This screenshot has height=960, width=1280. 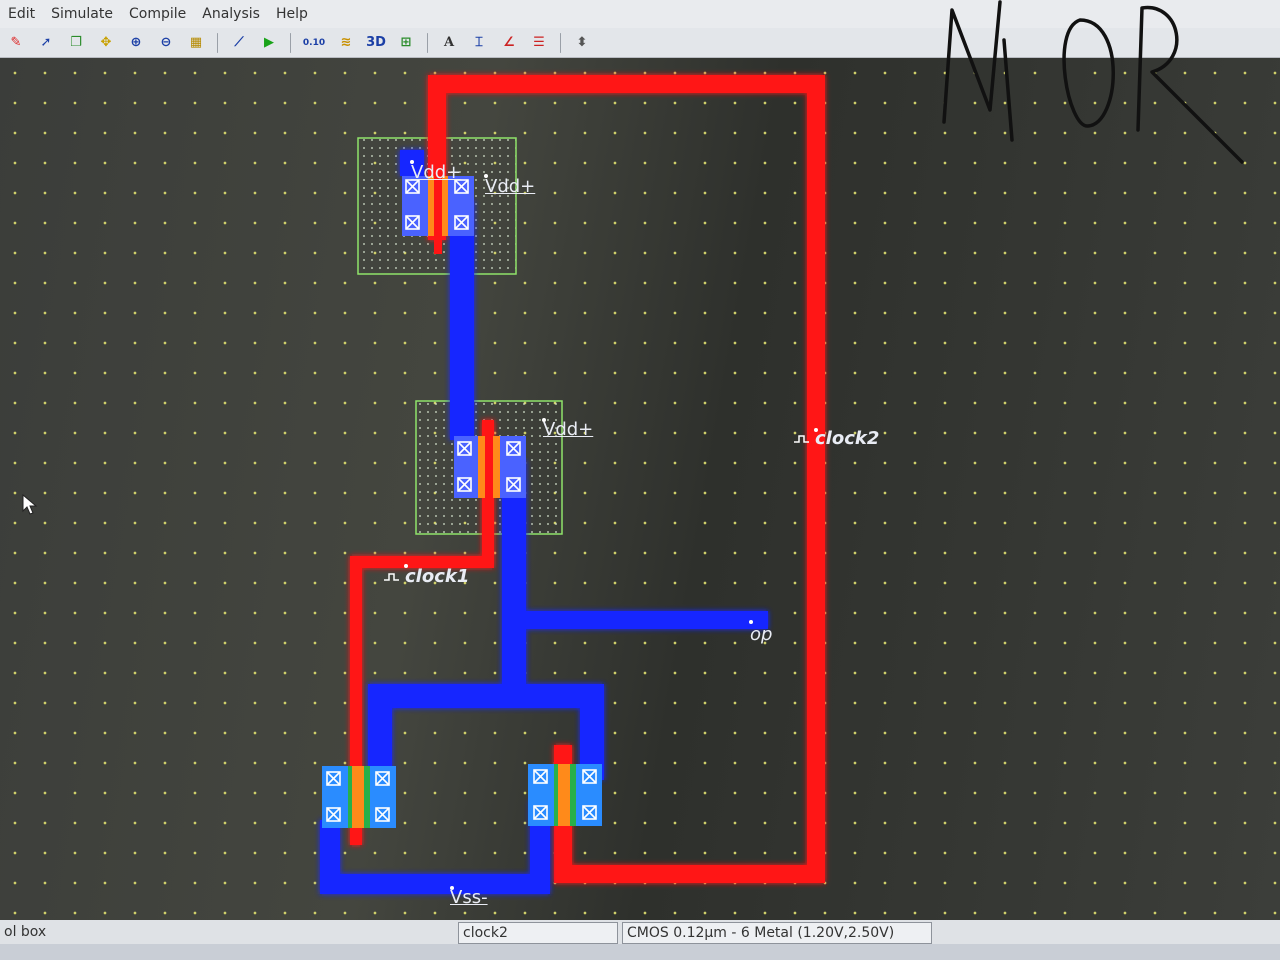 What do you see at coordinates (469, 897) in the screenshot?
I see `label-vss: Vss-` at bounding box center [469, 897].